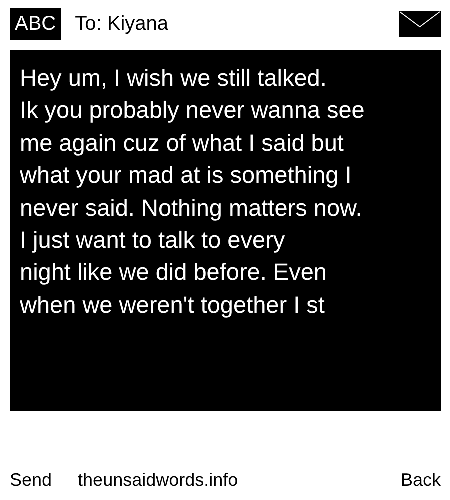 The image size is (450, 500). What do you see at coordinates (182, 143) in the screenshot?
I see `message-line: me again cuz of what I said but` at bounding box center [182, 143].